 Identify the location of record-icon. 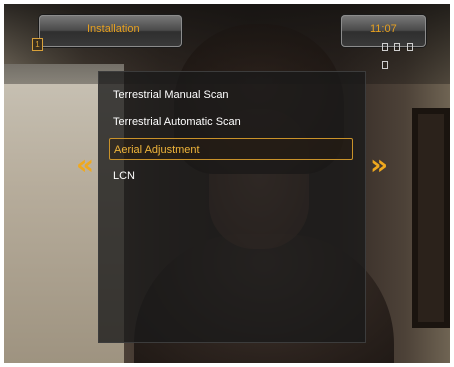
(397, 47).